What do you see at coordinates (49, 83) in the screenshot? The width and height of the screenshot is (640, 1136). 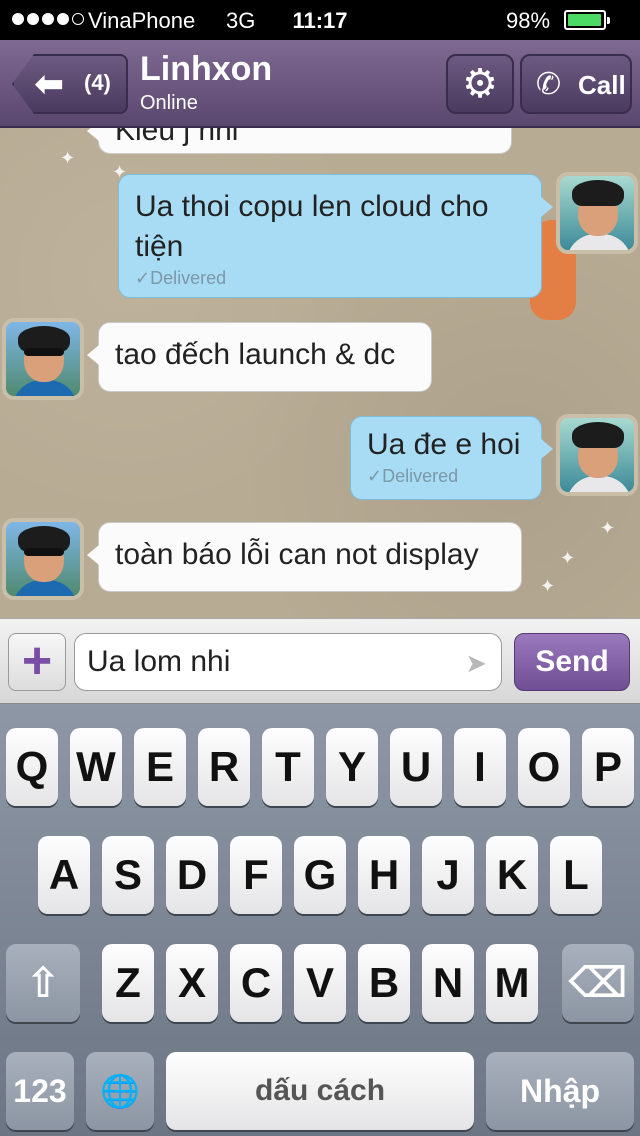 I see `back-arrow-icon: ⬅` at bounding box center [49, 83].